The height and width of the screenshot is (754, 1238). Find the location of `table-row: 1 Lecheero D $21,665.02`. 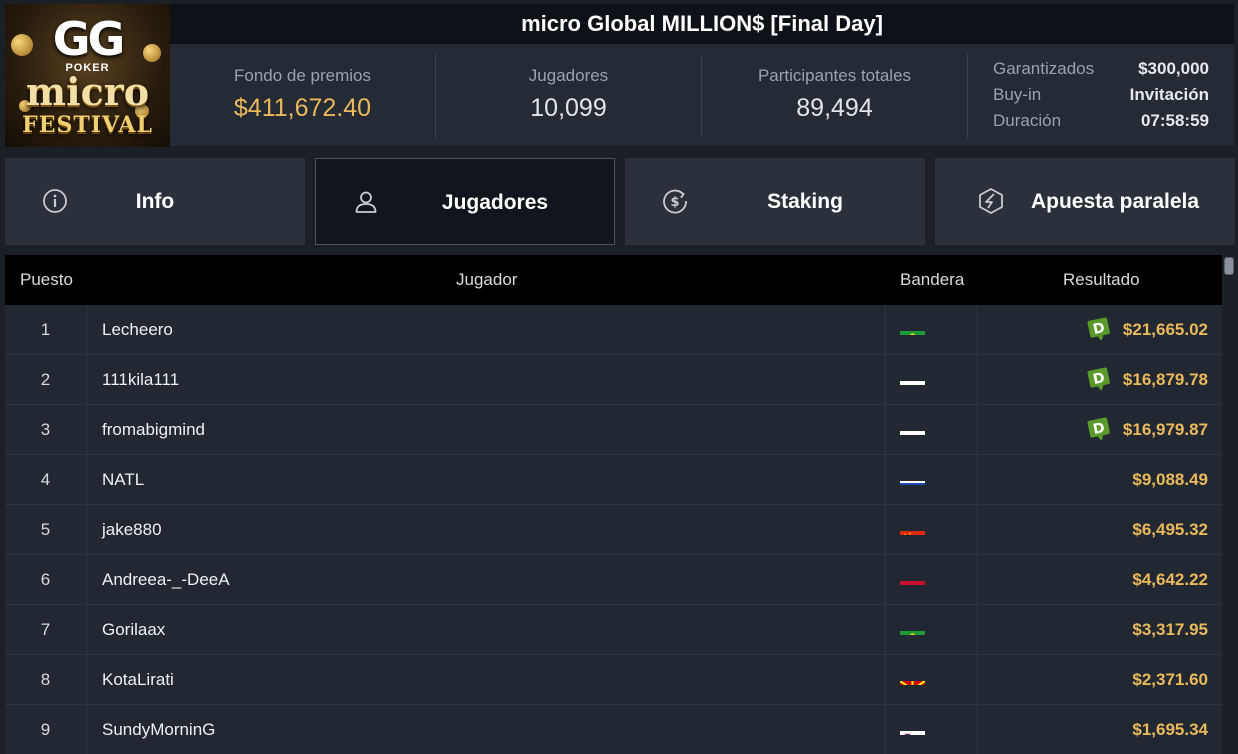

table-row: 1 Lecheero D $21,665.02 is located at coordinates (613, 330).